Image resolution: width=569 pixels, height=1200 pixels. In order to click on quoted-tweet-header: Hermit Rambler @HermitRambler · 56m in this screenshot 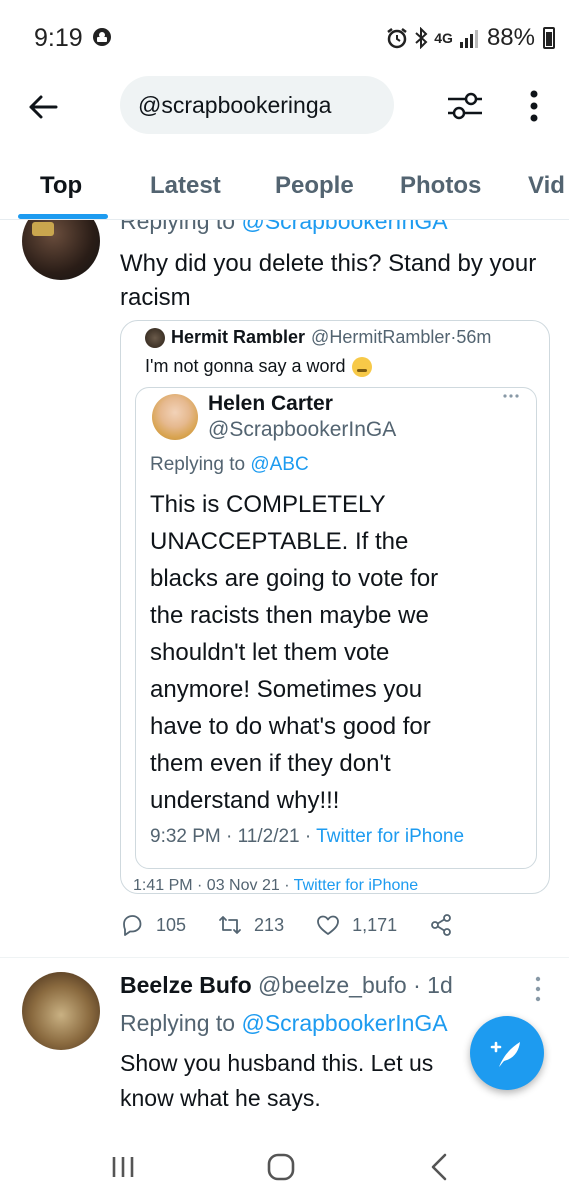, I will do `click(318, 337)`.